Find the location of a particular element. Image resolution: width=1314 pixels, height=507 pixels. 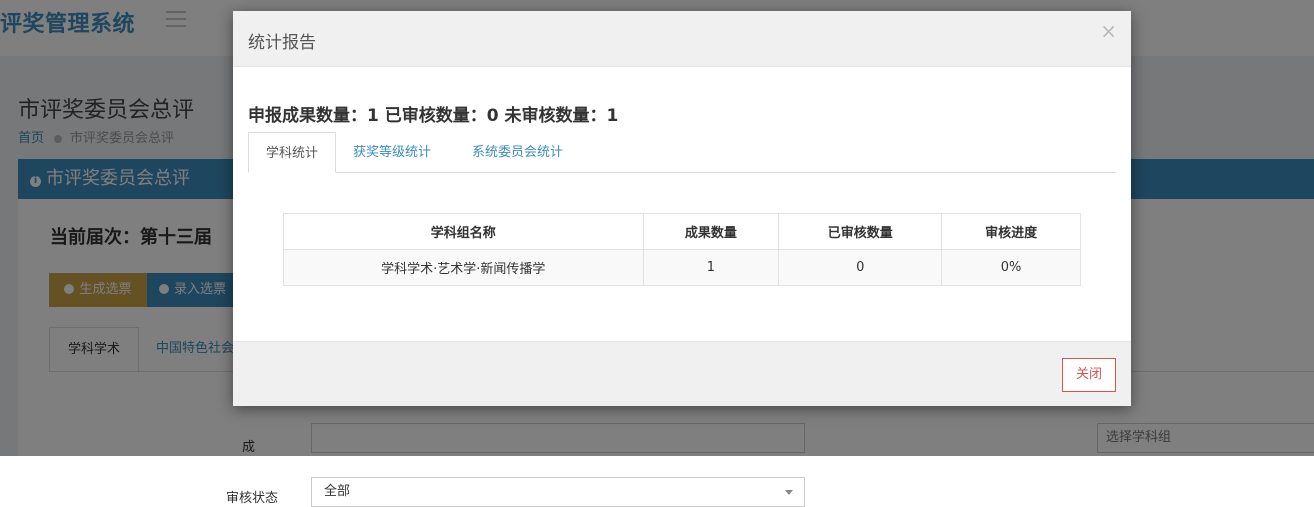

col-header-reviewed: 已审核数量 is located at coordinates (860, 231).